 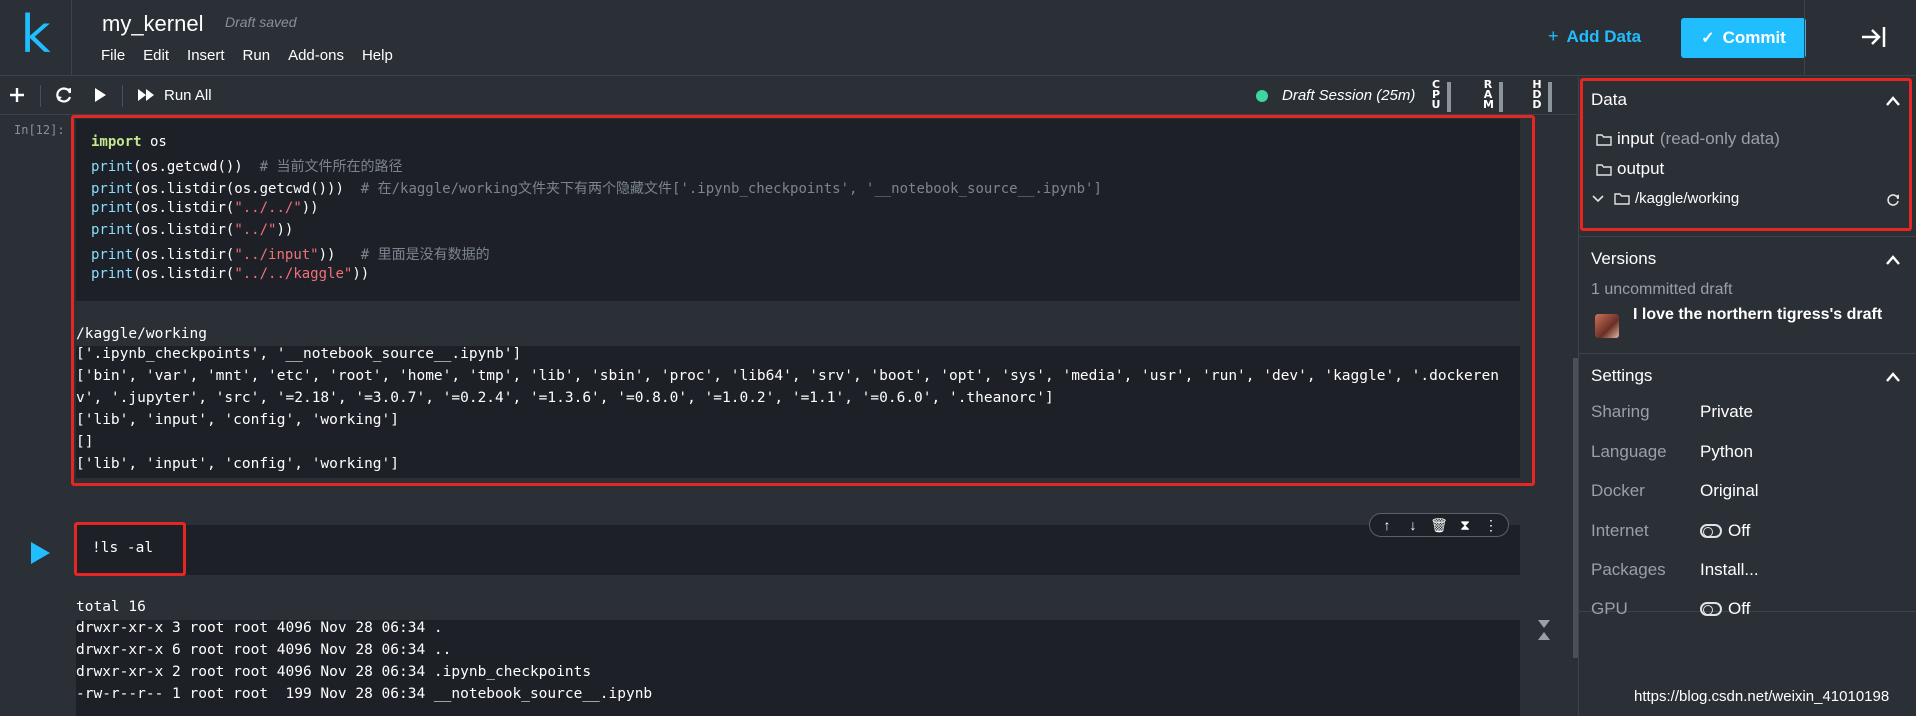 What do you see at coordinates (316, 55) in the screenshot?
I see `menu-addons: Add-ons` at bounding box center [316, 55].